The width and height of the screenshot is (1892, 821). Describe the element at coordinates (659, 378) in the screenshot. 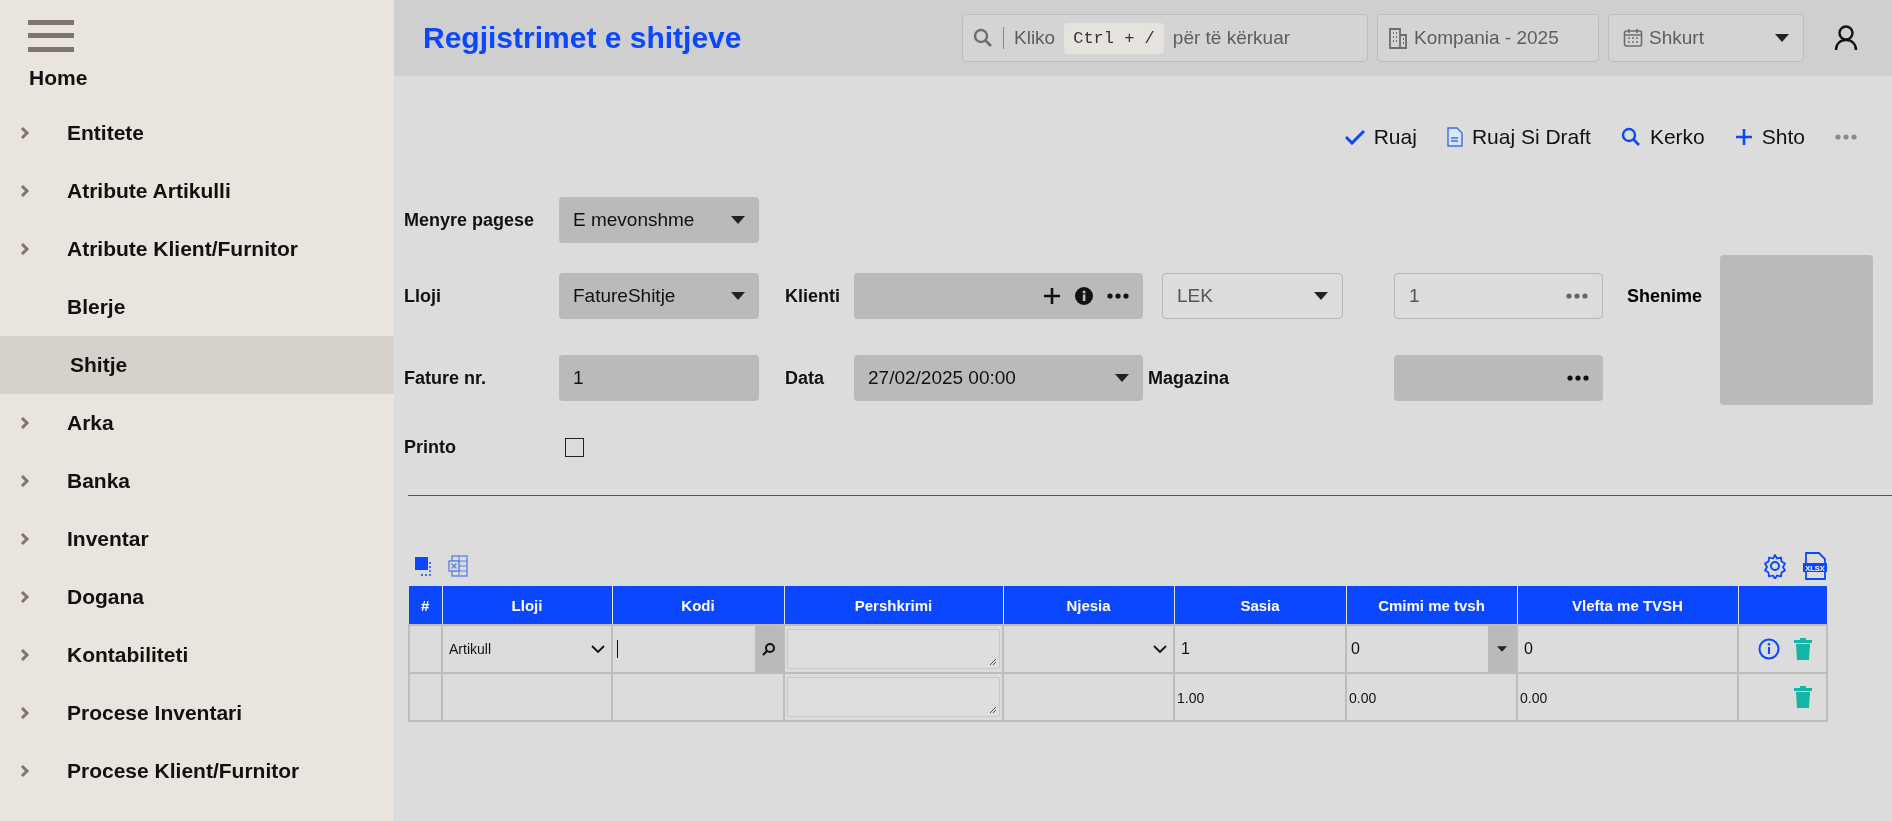

I see `text-field: 1` at that location.